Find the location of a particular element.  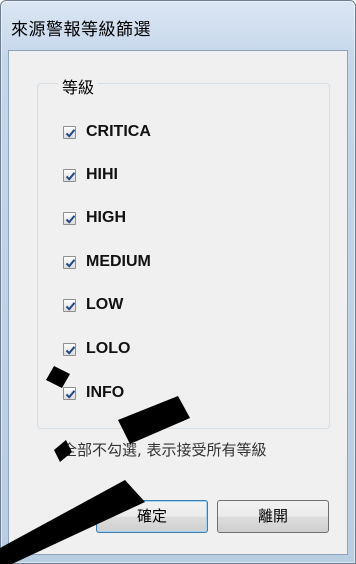

checkbox-label: HIGH is located at coordinates (106, 217).